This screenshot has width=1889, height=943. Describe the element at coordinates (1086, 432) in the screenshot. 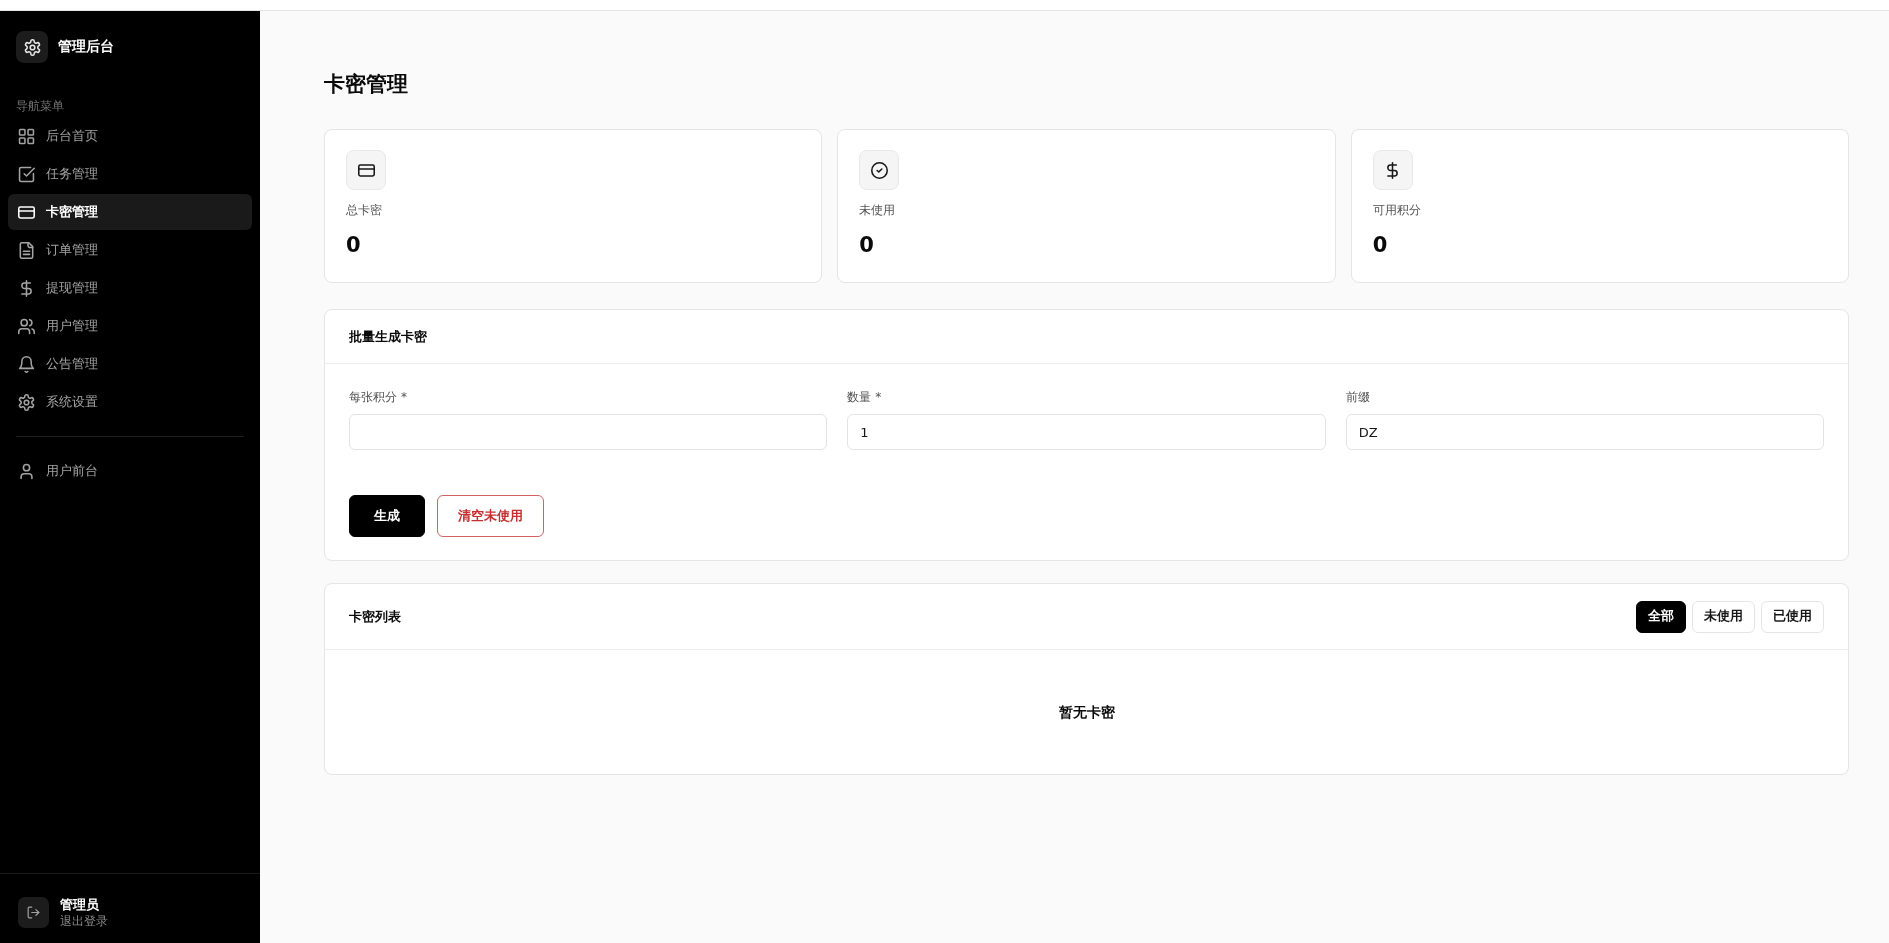

I see `input-field: 1` at that location.